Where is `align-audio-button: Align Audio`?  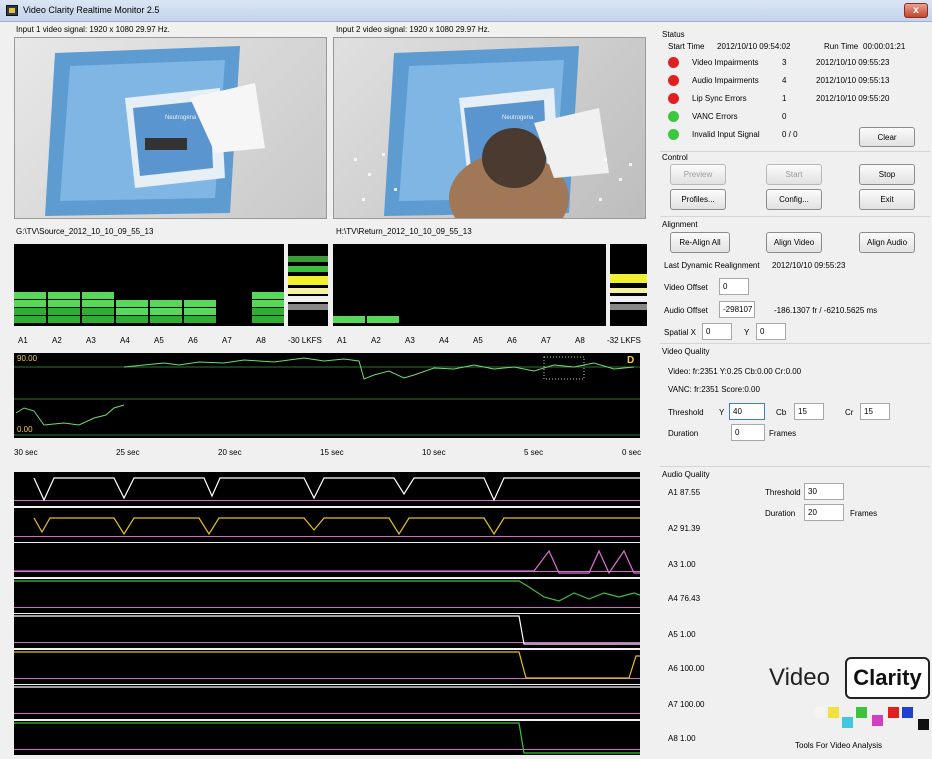
align-audio-button: Align Audio is located at coordinates (887, 242).